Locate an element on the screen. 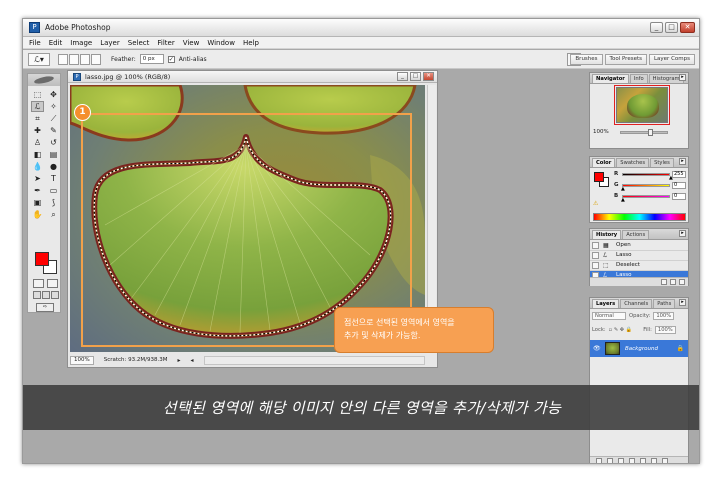 This screenshot has height=484, width=720. blue-slider is located at coordinates (646, 196).